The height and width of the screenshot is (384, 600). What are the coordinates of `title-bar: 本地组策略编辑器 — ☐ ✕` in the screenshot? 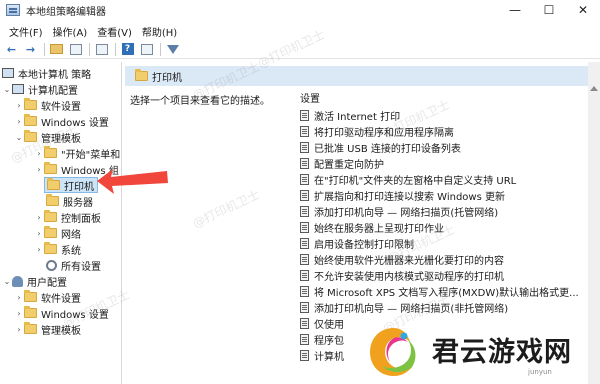 It's located at (300, 10).